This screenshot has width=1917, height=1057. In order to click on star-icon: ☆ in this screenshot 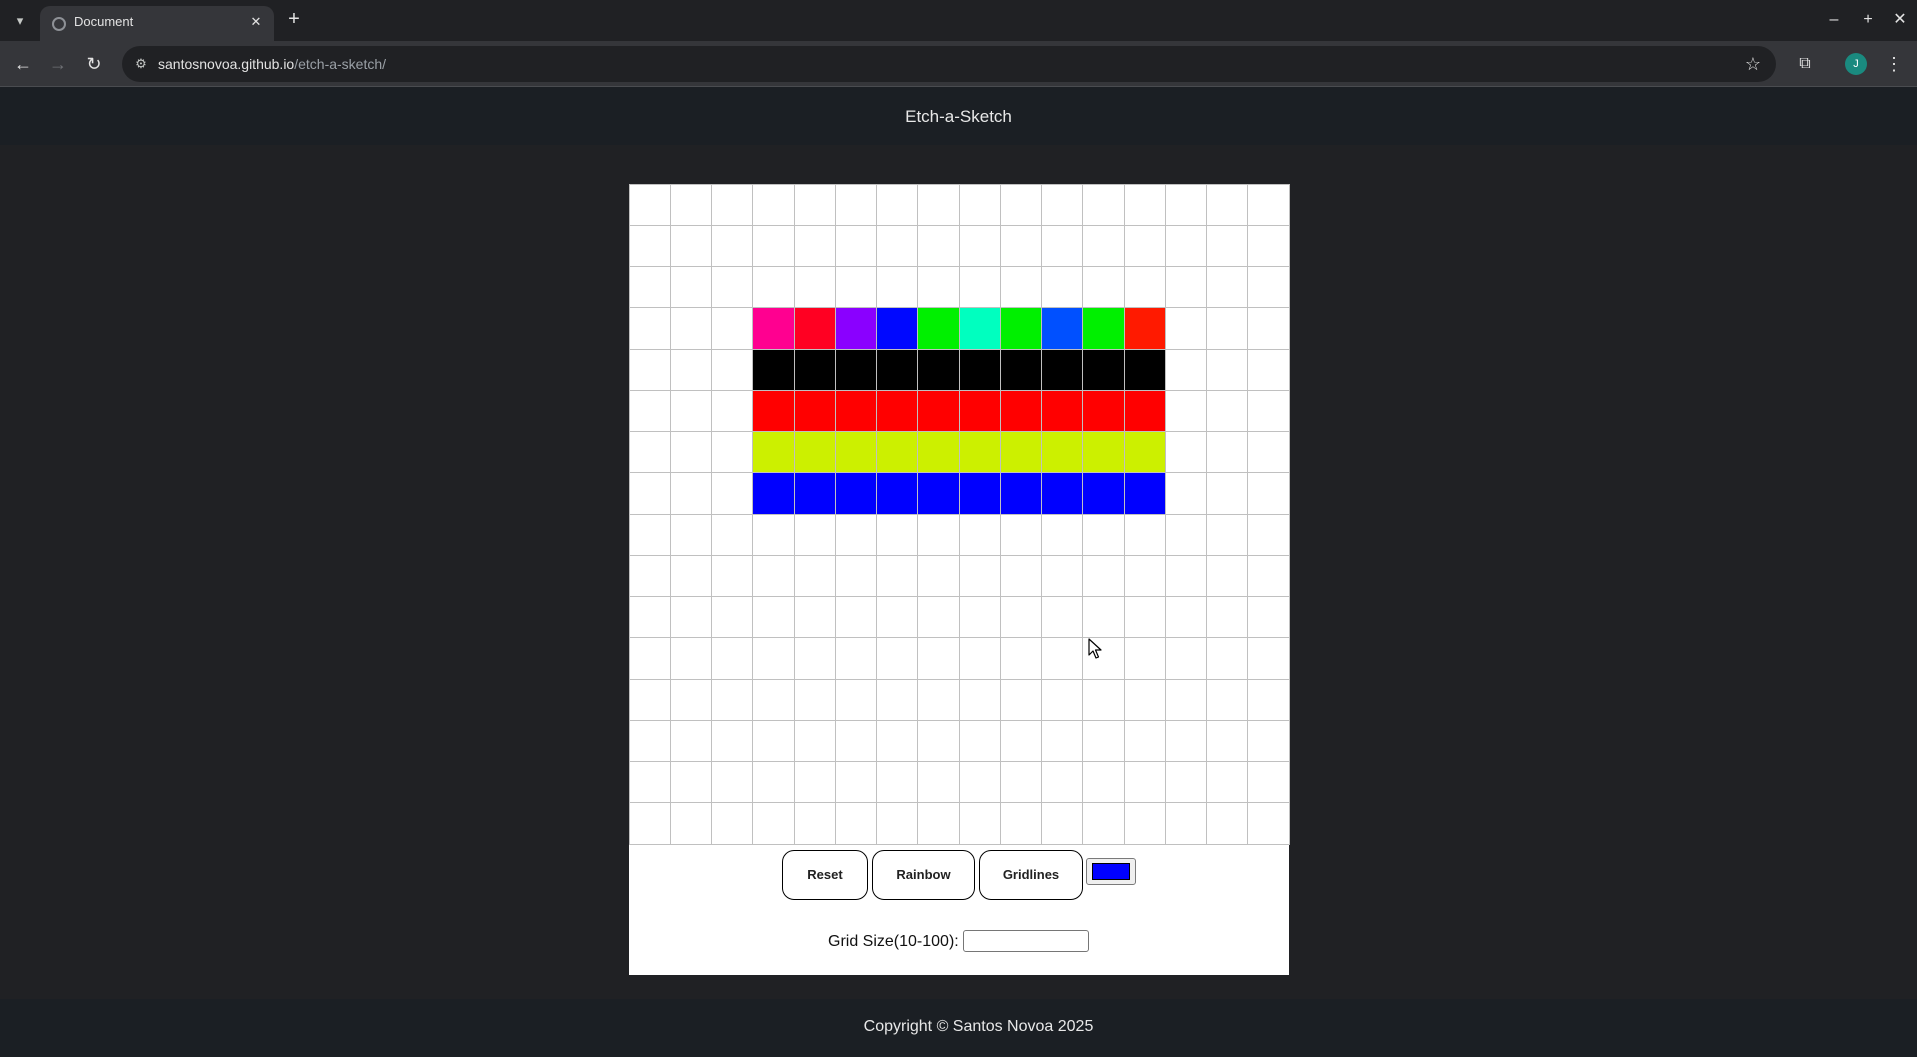, I will do `click(1753, 64)`.